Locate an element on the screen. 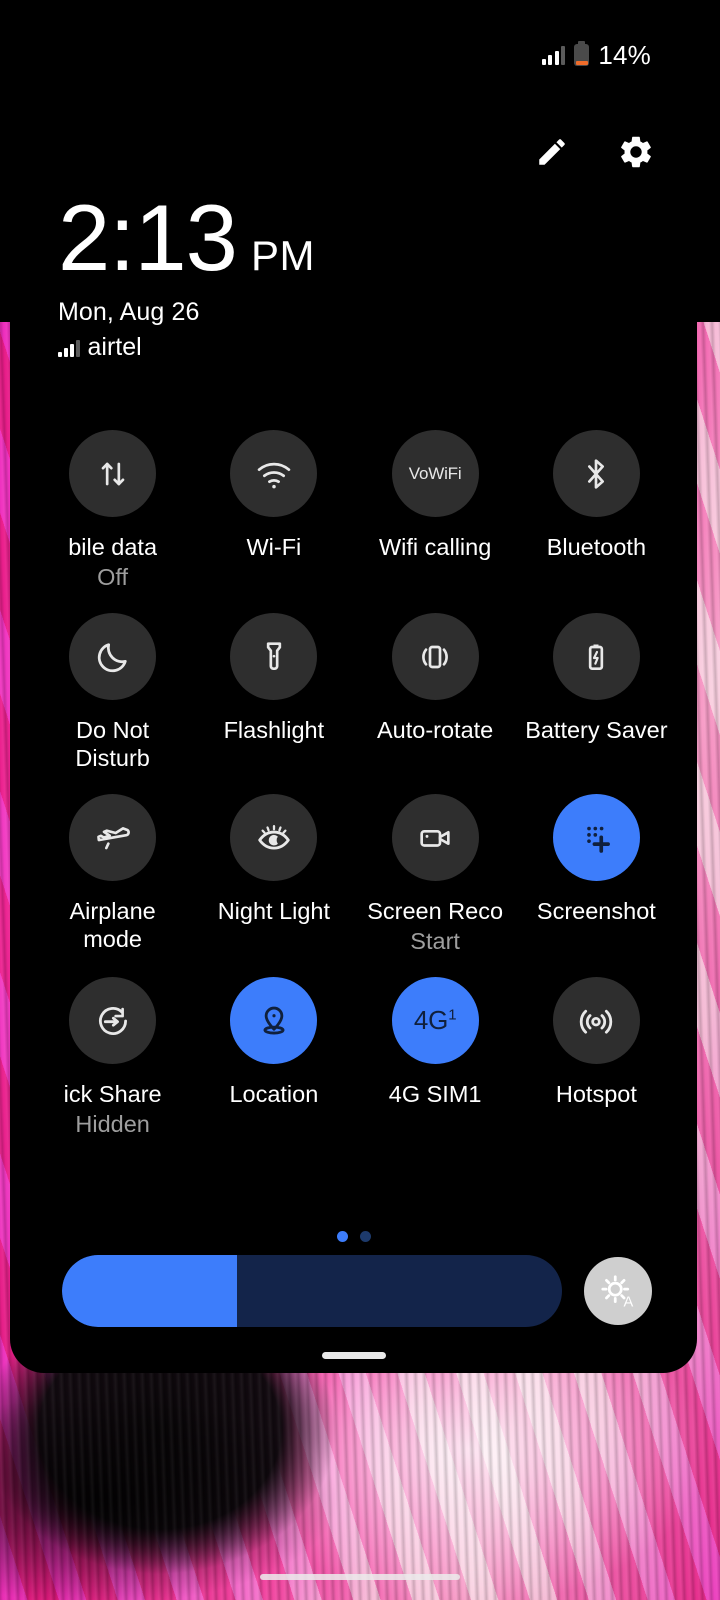 The image size is (720, 1600). clock-row: 2:13 PM is located at coordinates (186, 237).